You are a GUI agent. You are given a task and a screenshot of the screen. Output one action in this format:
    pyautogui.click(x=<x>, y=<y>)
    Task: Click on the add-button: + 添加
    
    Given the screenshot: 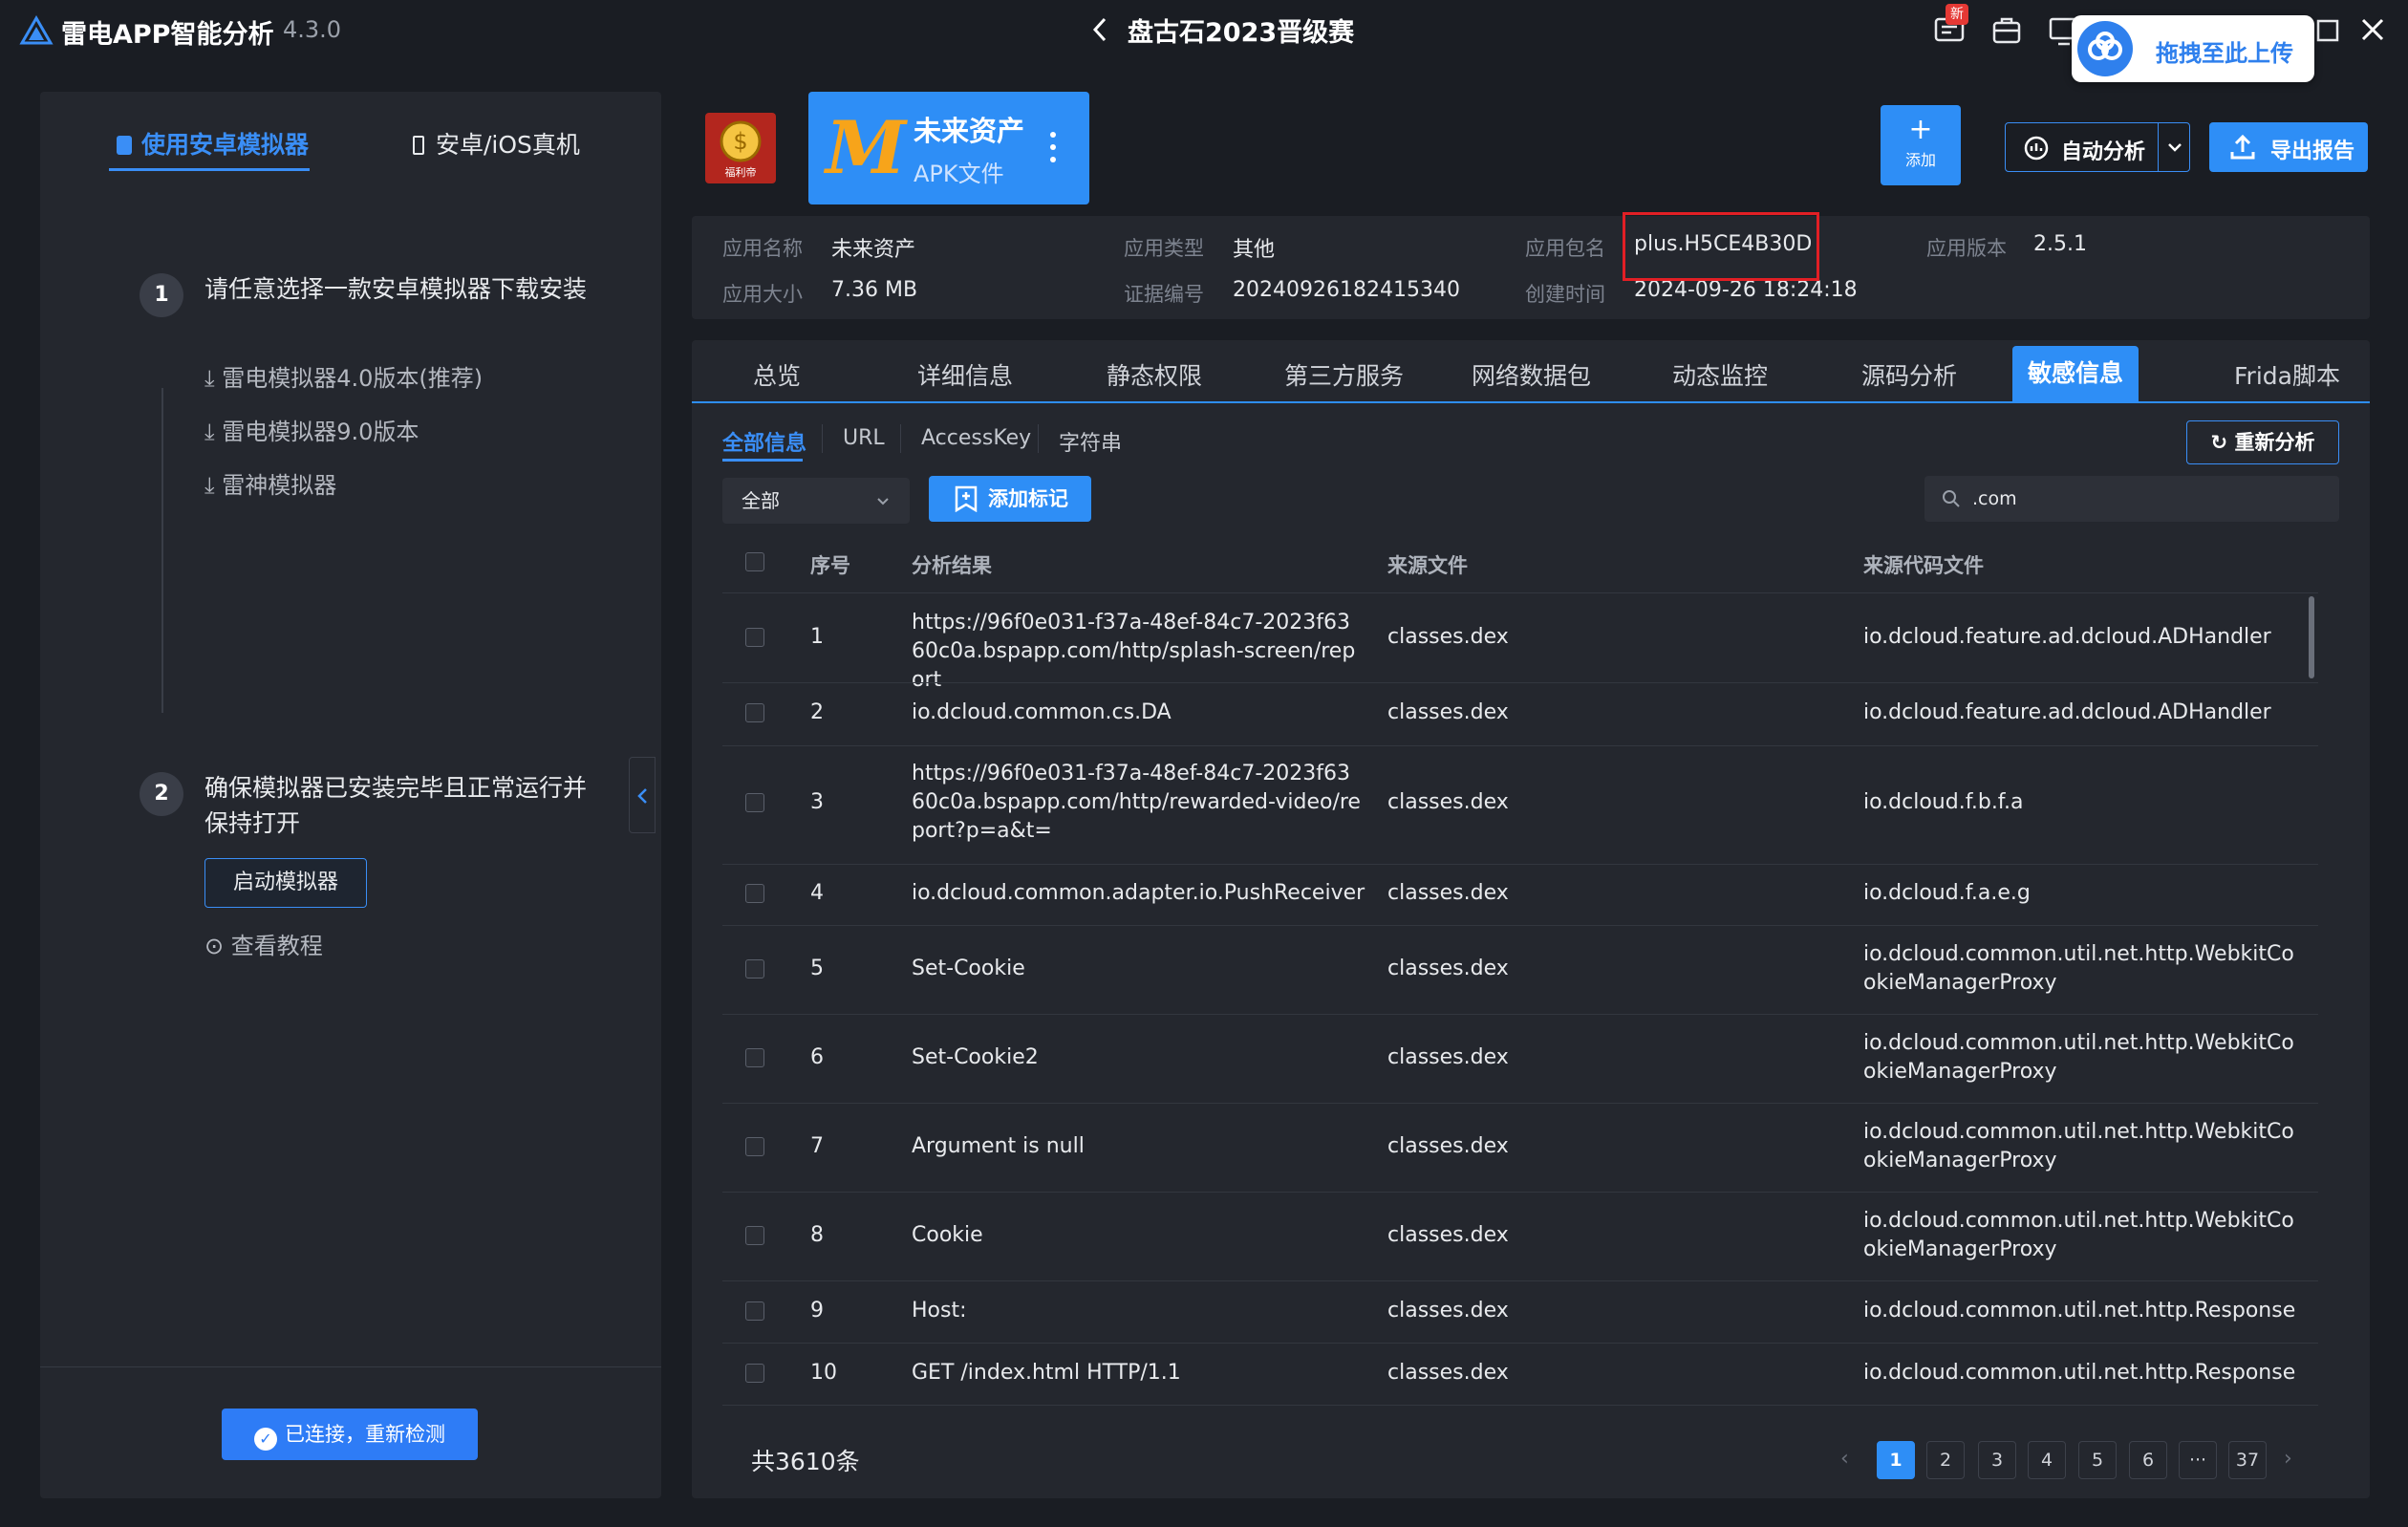 What is the action you would take?
    pyautogui.click(x=1921, y=145)
    